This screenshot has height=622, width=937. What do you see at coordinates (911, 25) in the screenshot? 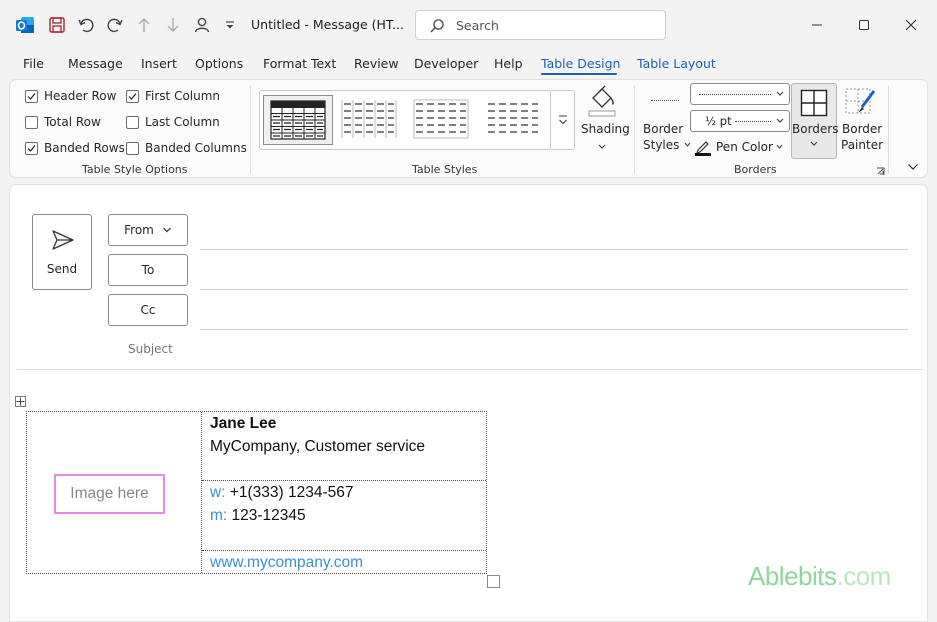
I see `close-icon` at bounding box center [911, 25].